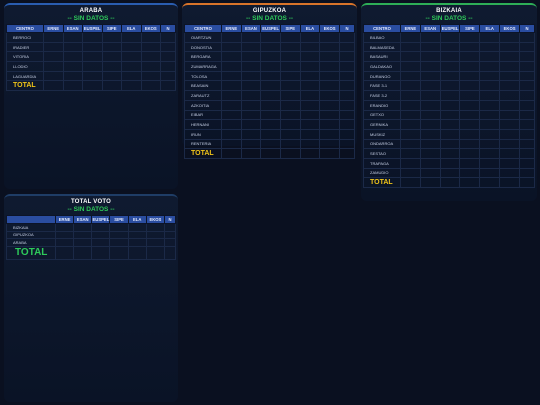  What do you see at coordinates (382, 57) in the screenshot?
I see `centro-name: BASAURI` at bounding box center [382, 57].